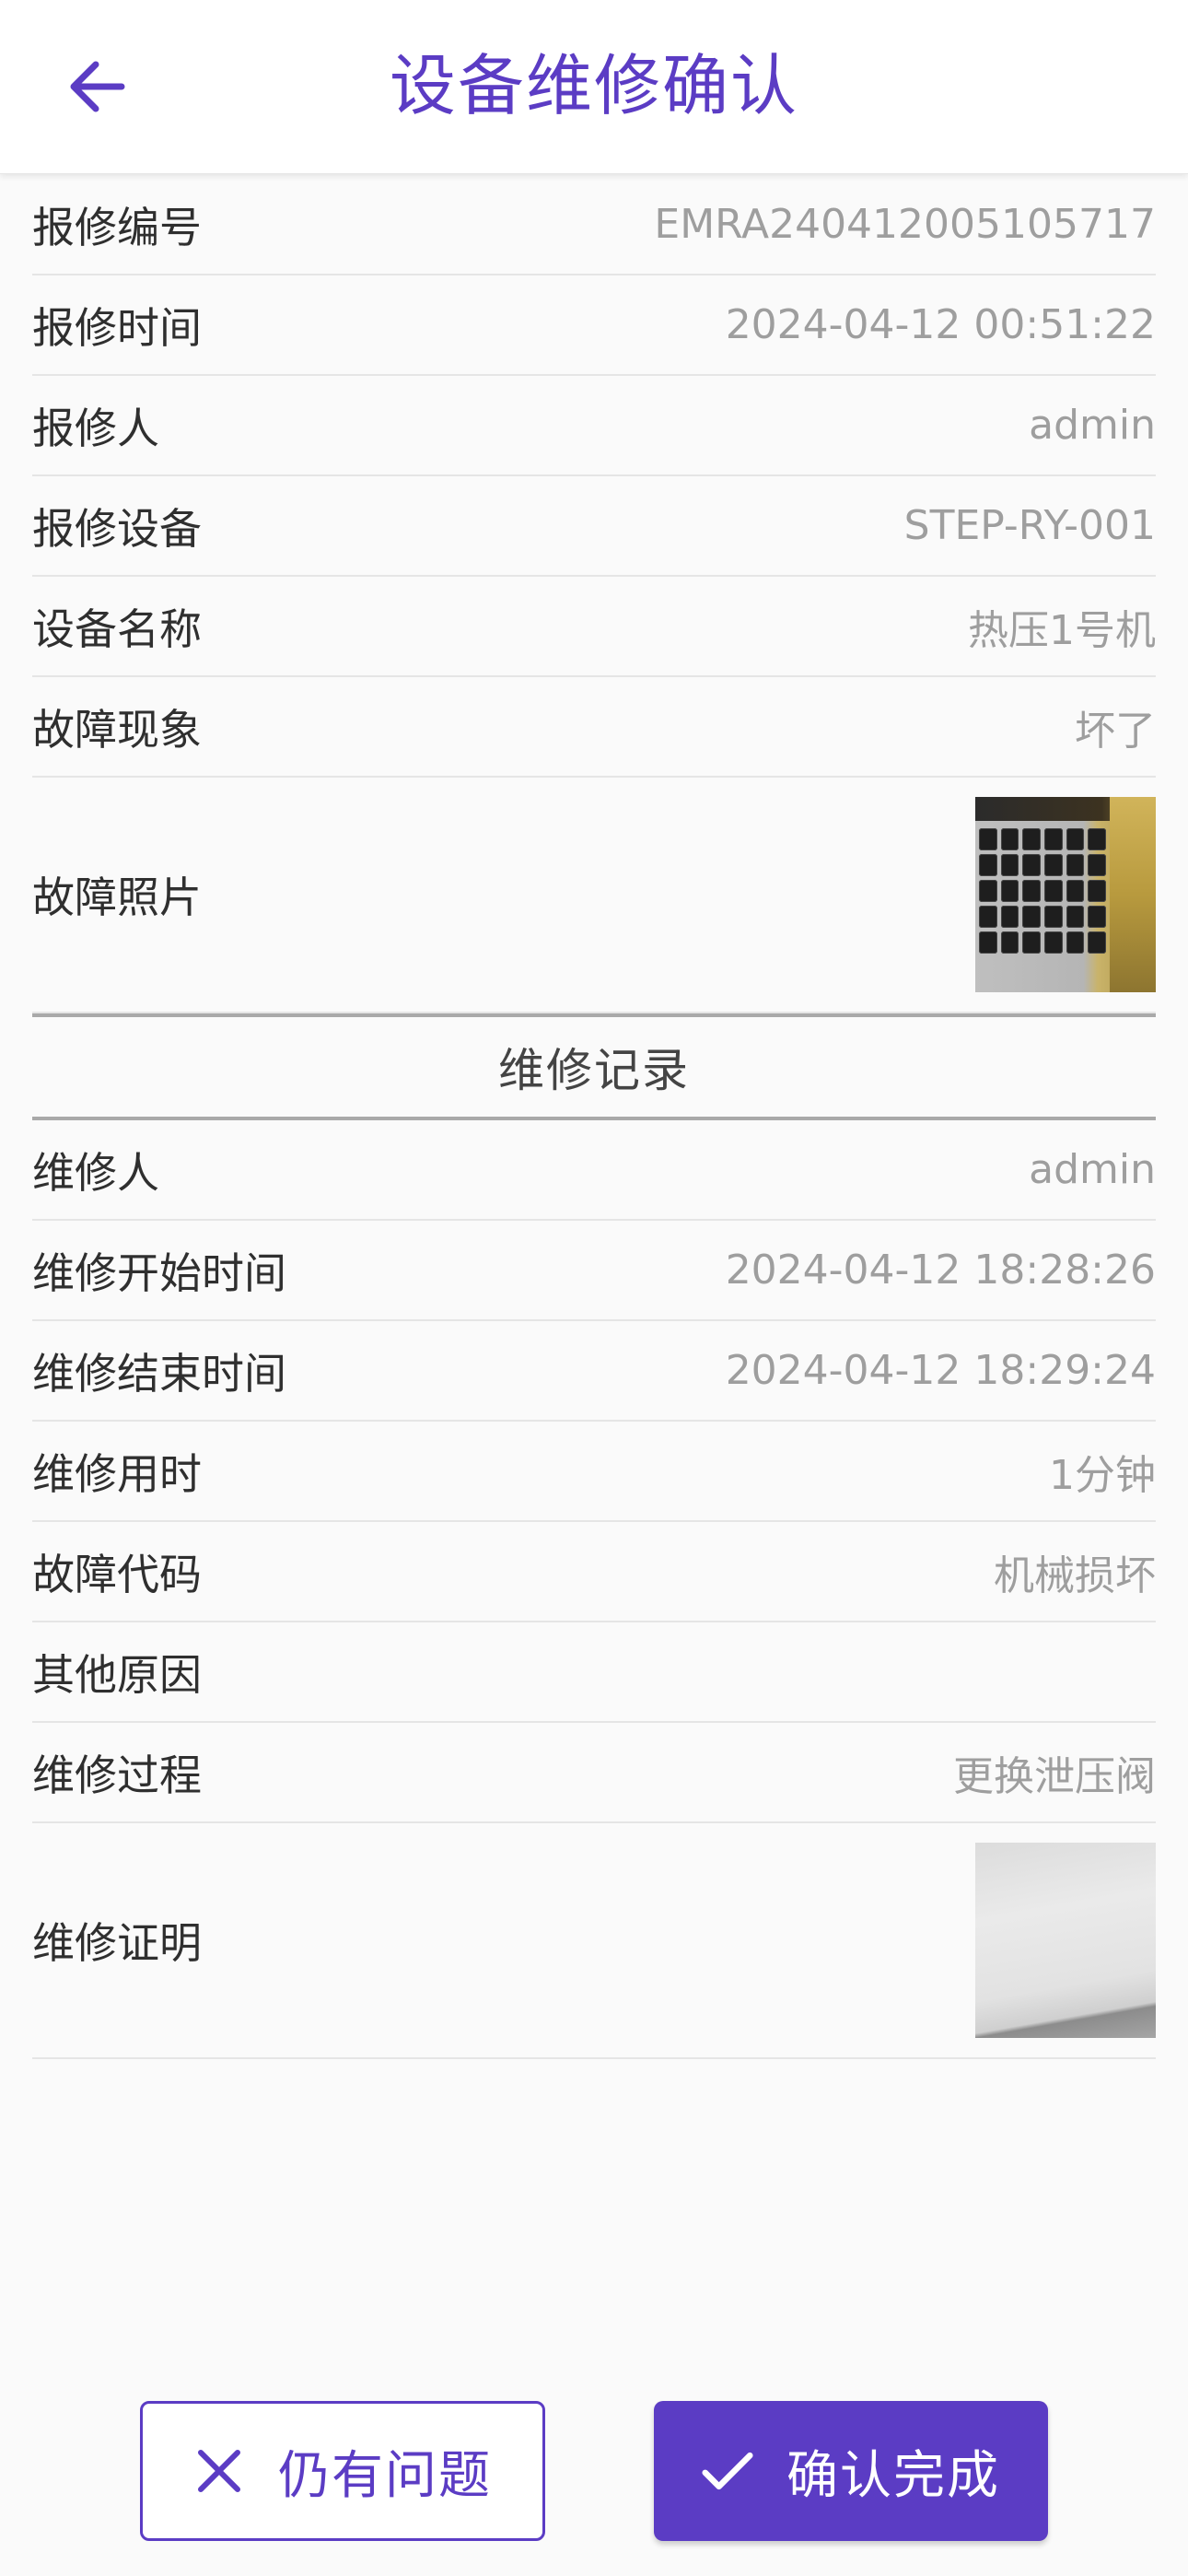 This screenshot has width=1188, height=2576. What do you see at coordinates (117, 729) in the screenshot?
I see `detail-label: 故障现象` at bounding box center [117, 729].